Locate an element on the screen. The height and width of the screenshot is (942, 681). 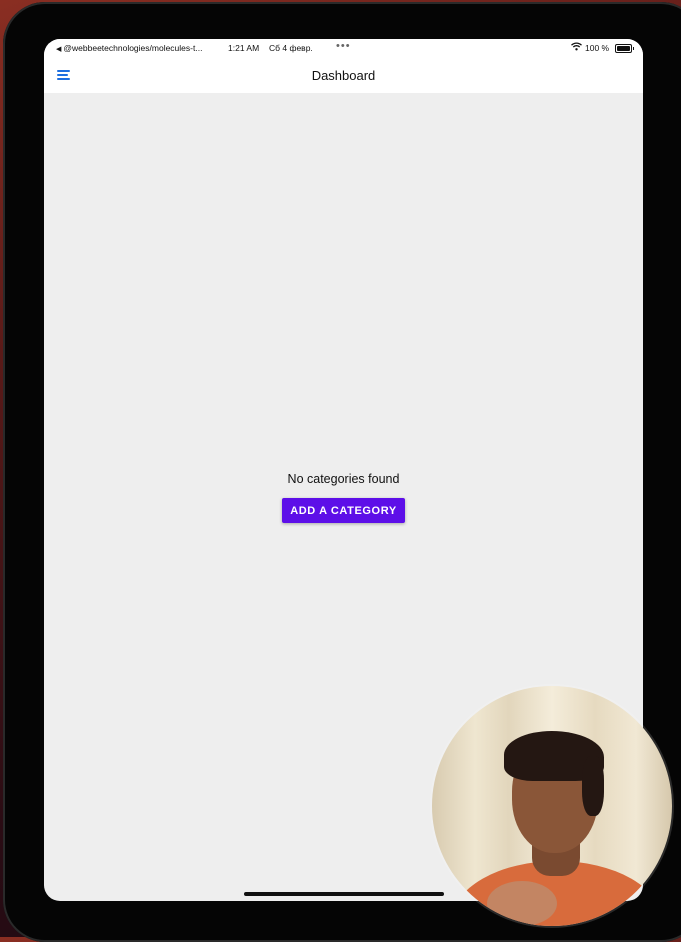
multitasking-dots: ••• is located at coordinates (343, 46).